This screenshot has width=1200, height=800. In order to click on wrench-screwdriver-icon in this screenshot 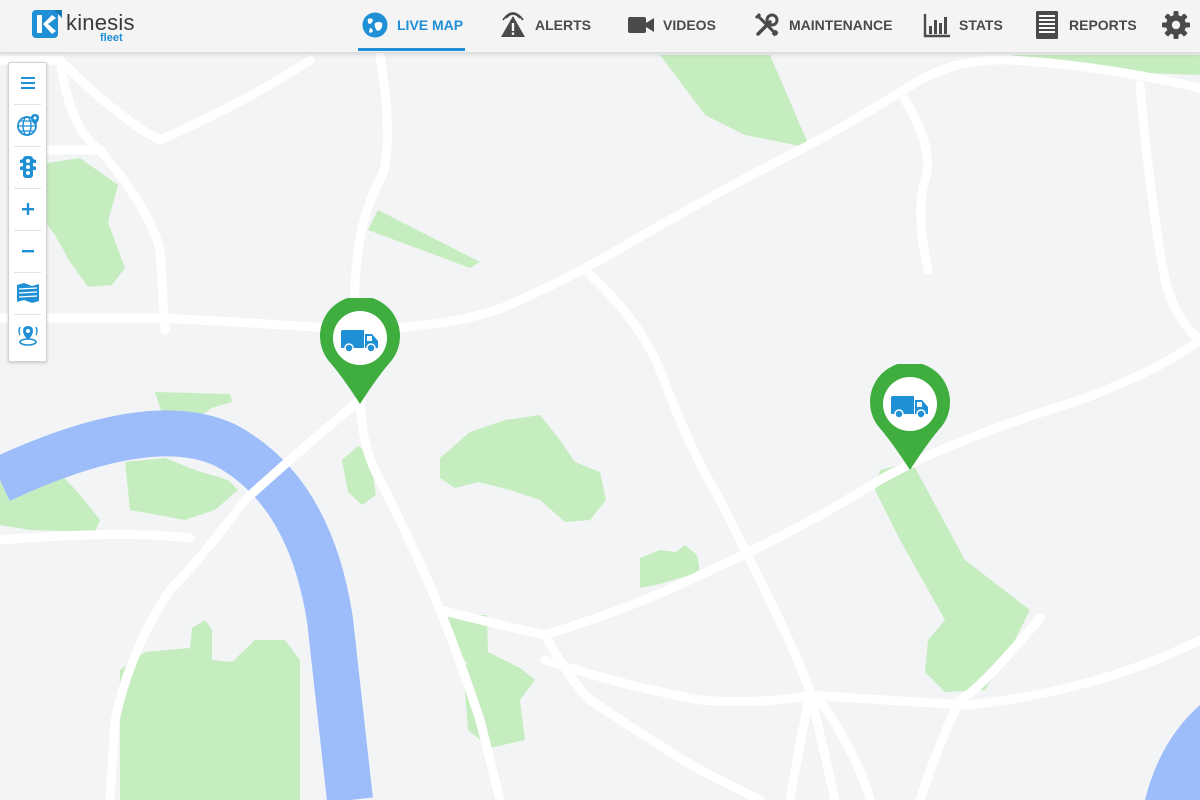, I will do `click(767, 25)`.